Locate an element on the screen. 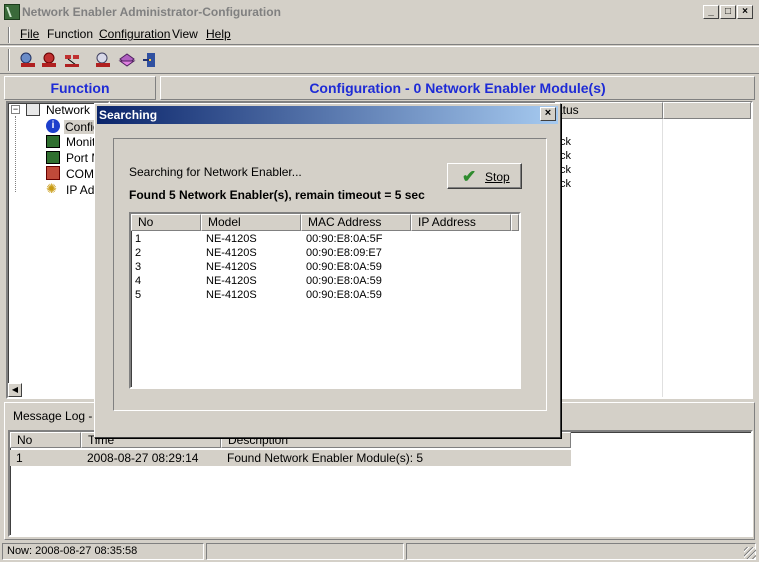 The width and height of the screenshot is (759, 562). menu-configuration-label: Configuration is located at coordinates (135, 34).